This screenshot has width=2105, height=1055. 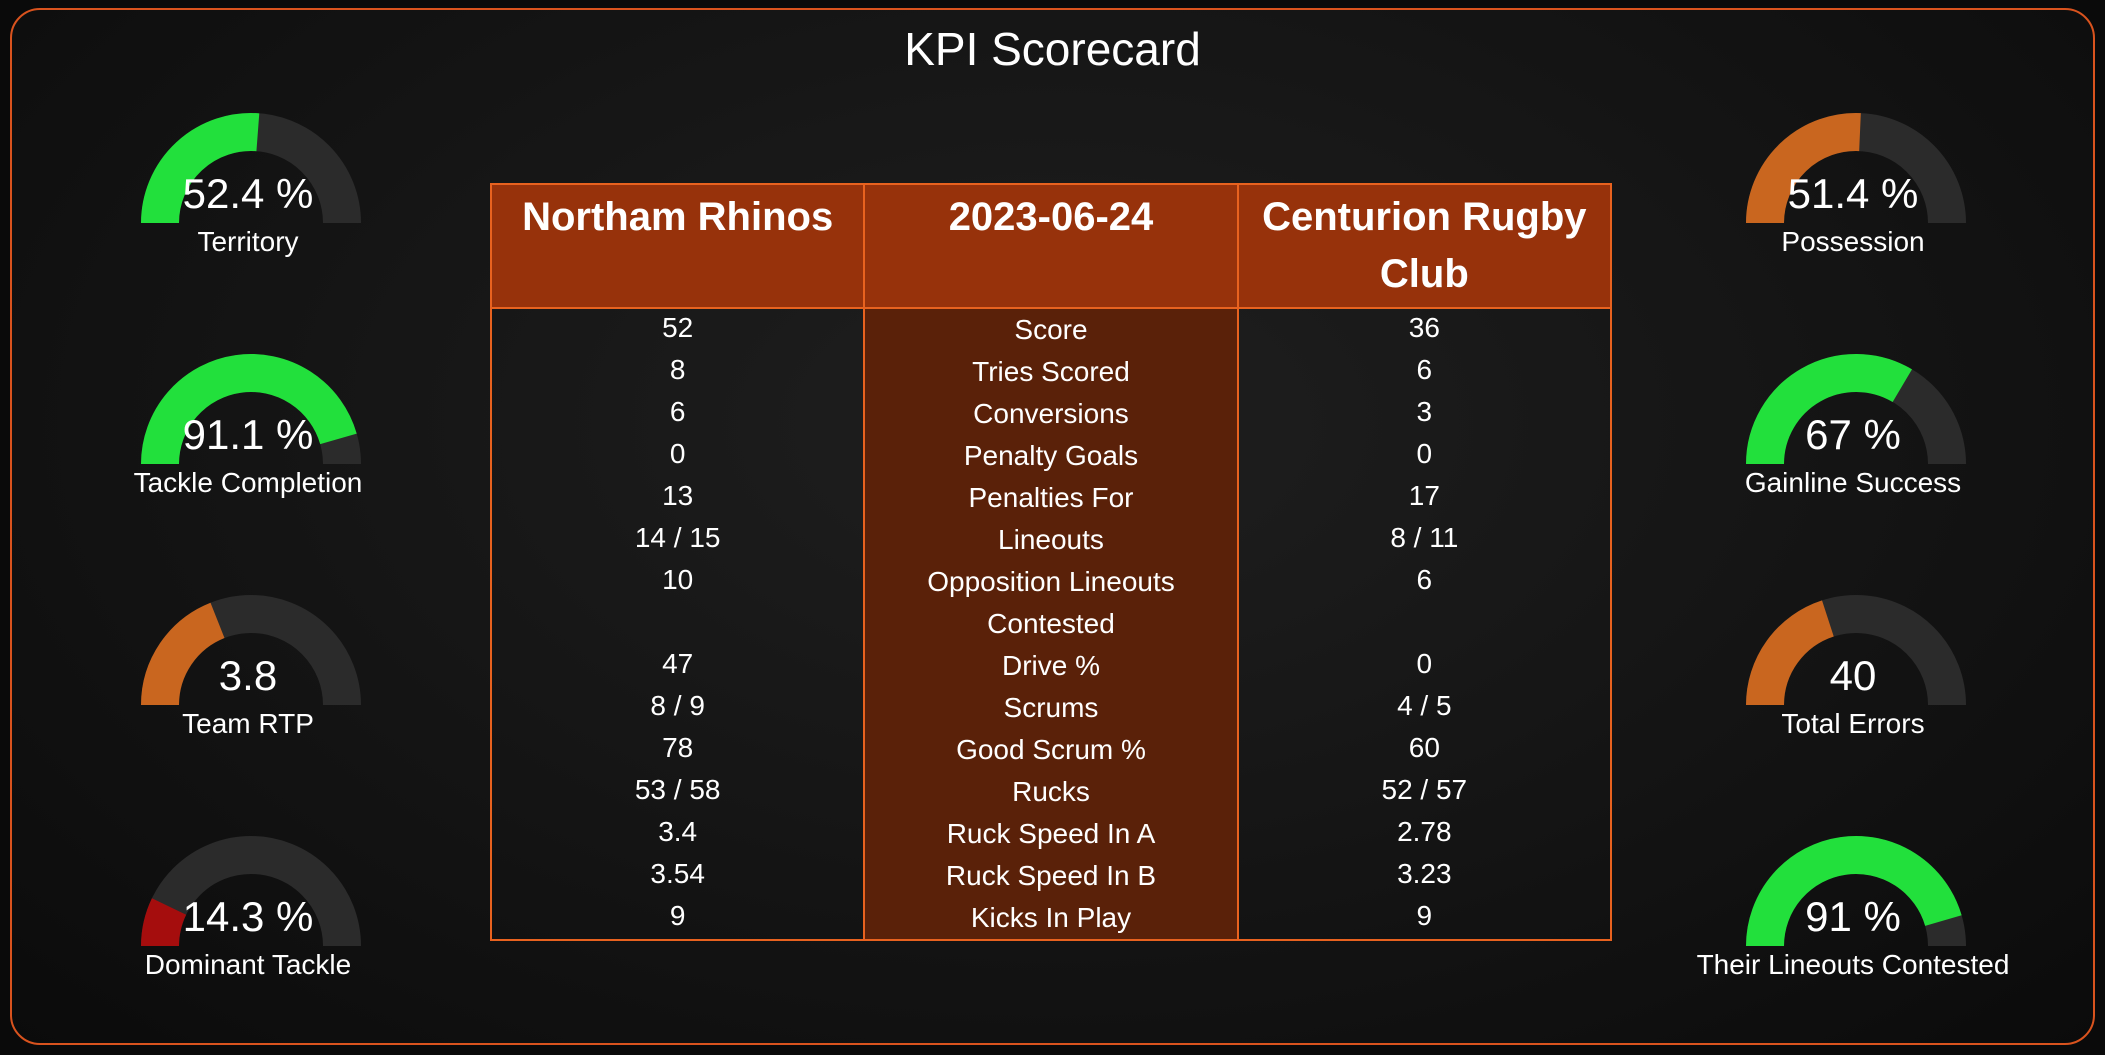 What do you see at coordinates (1853, 241) in the screenshot?
I see `gauge-label: Possession` at bounding box center [1853, 241].